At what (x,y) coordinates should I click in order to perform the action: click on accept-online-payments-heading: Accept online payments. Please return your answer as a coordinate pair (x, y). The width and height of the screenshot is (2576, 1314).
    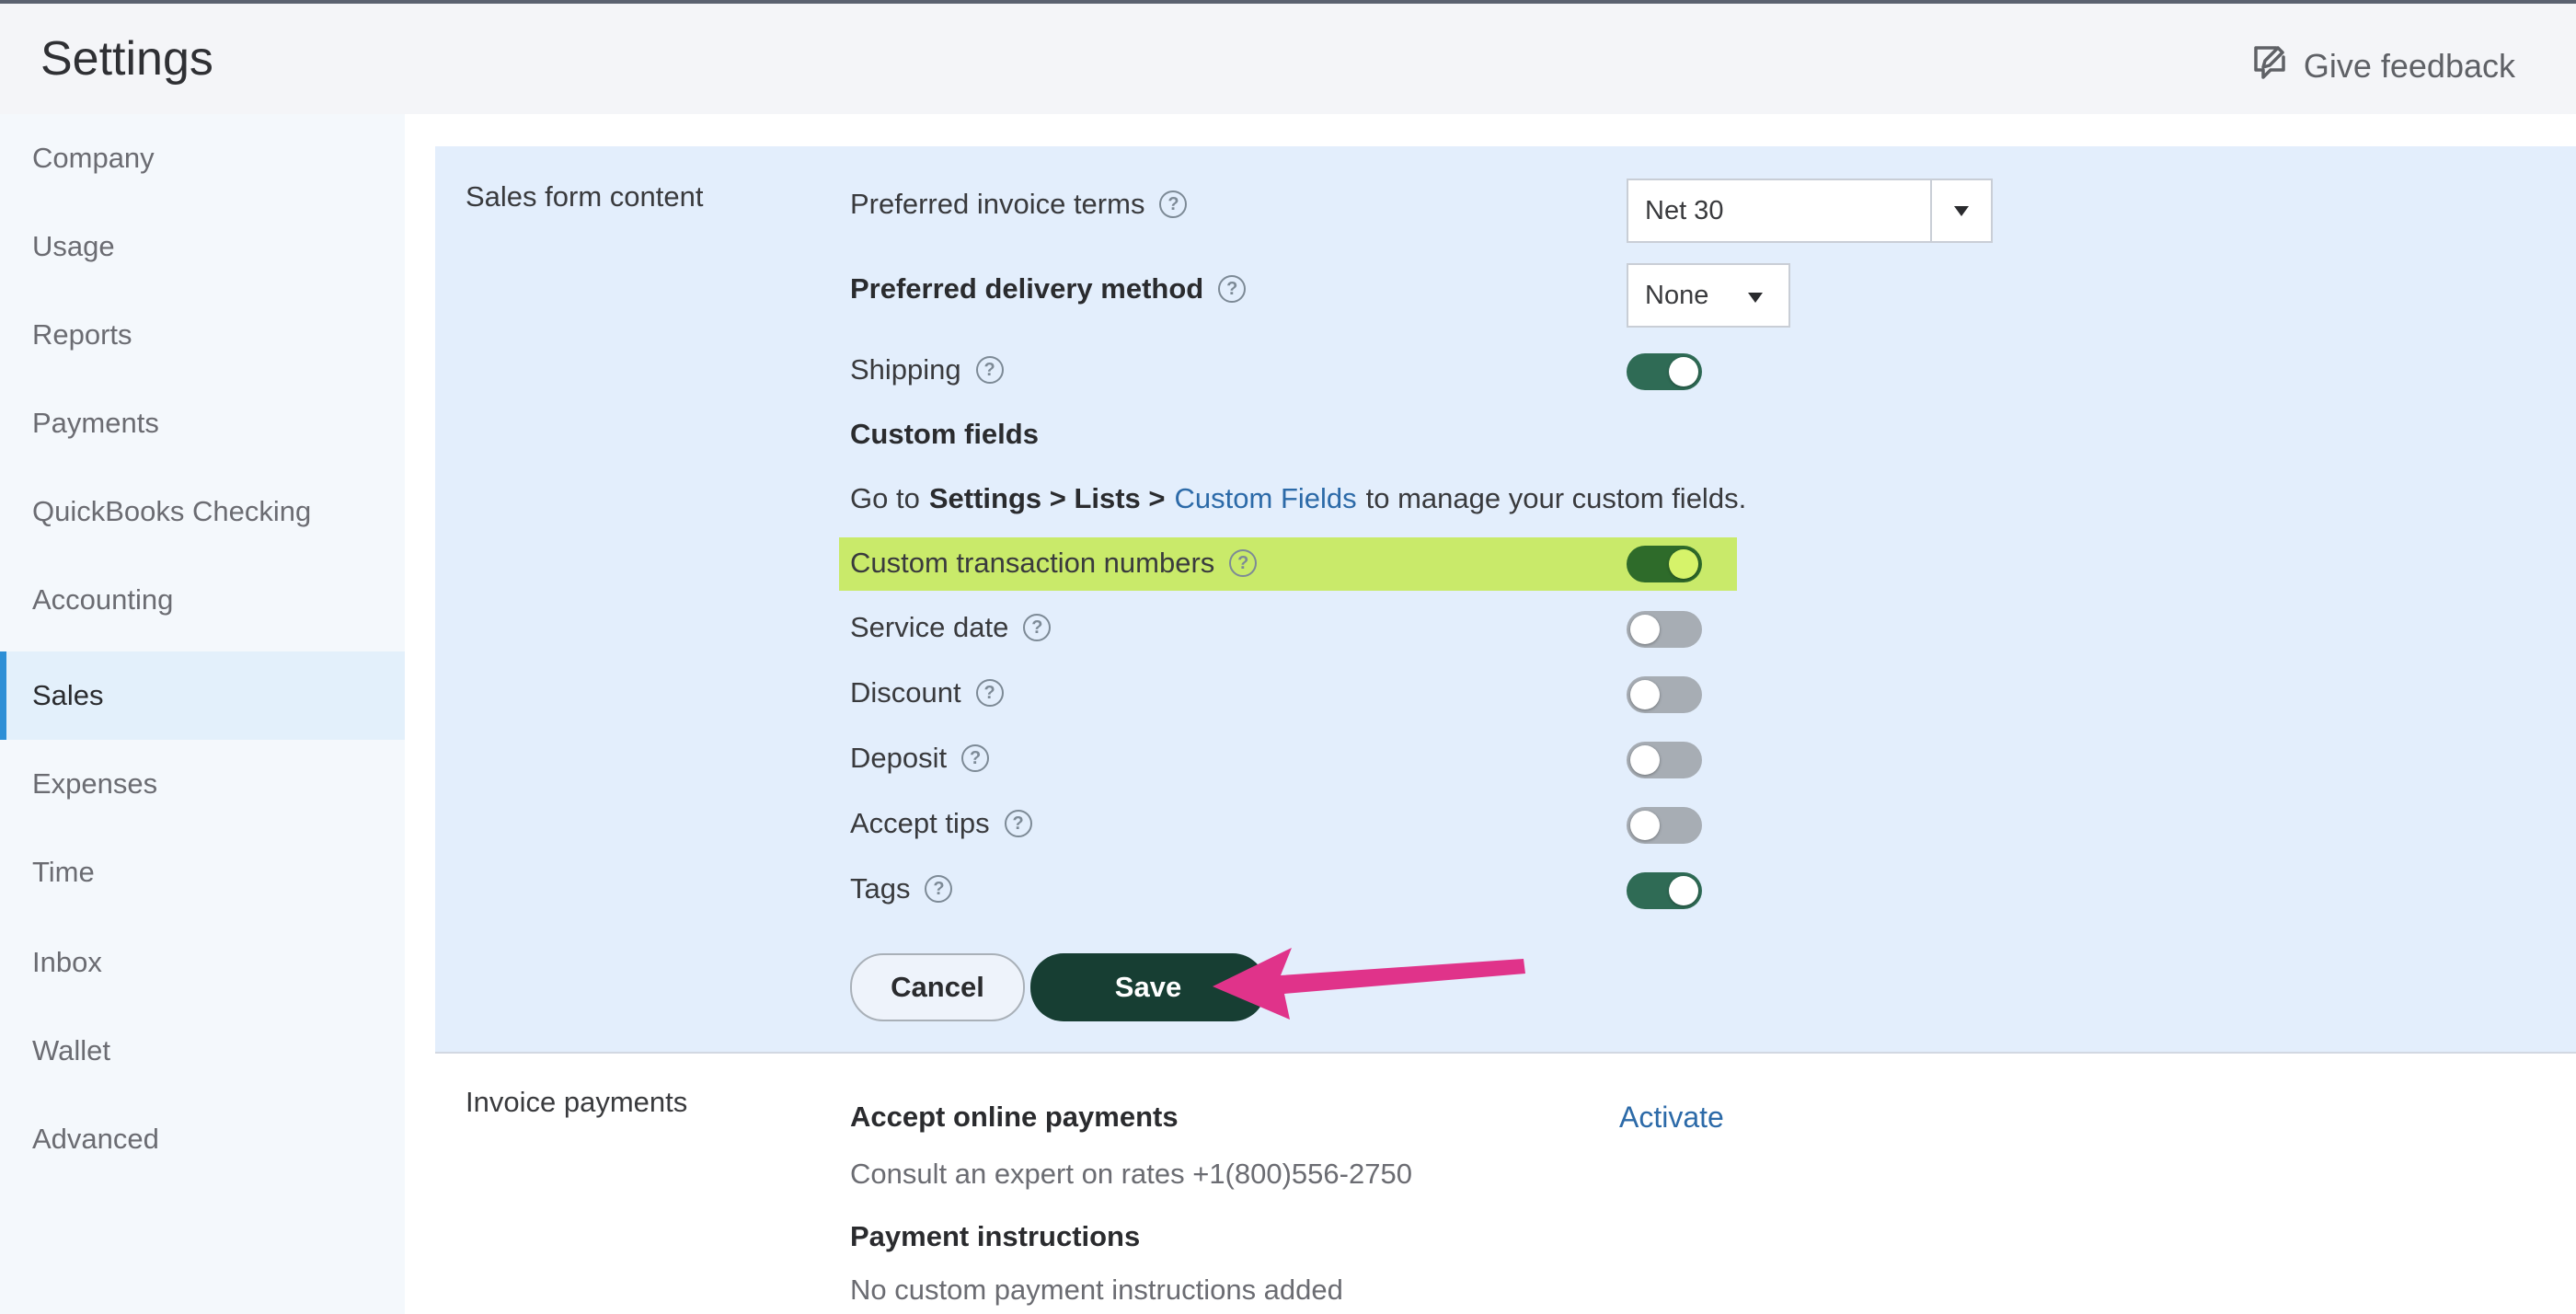
    Looking at the image, I should click on (1014, 1117).